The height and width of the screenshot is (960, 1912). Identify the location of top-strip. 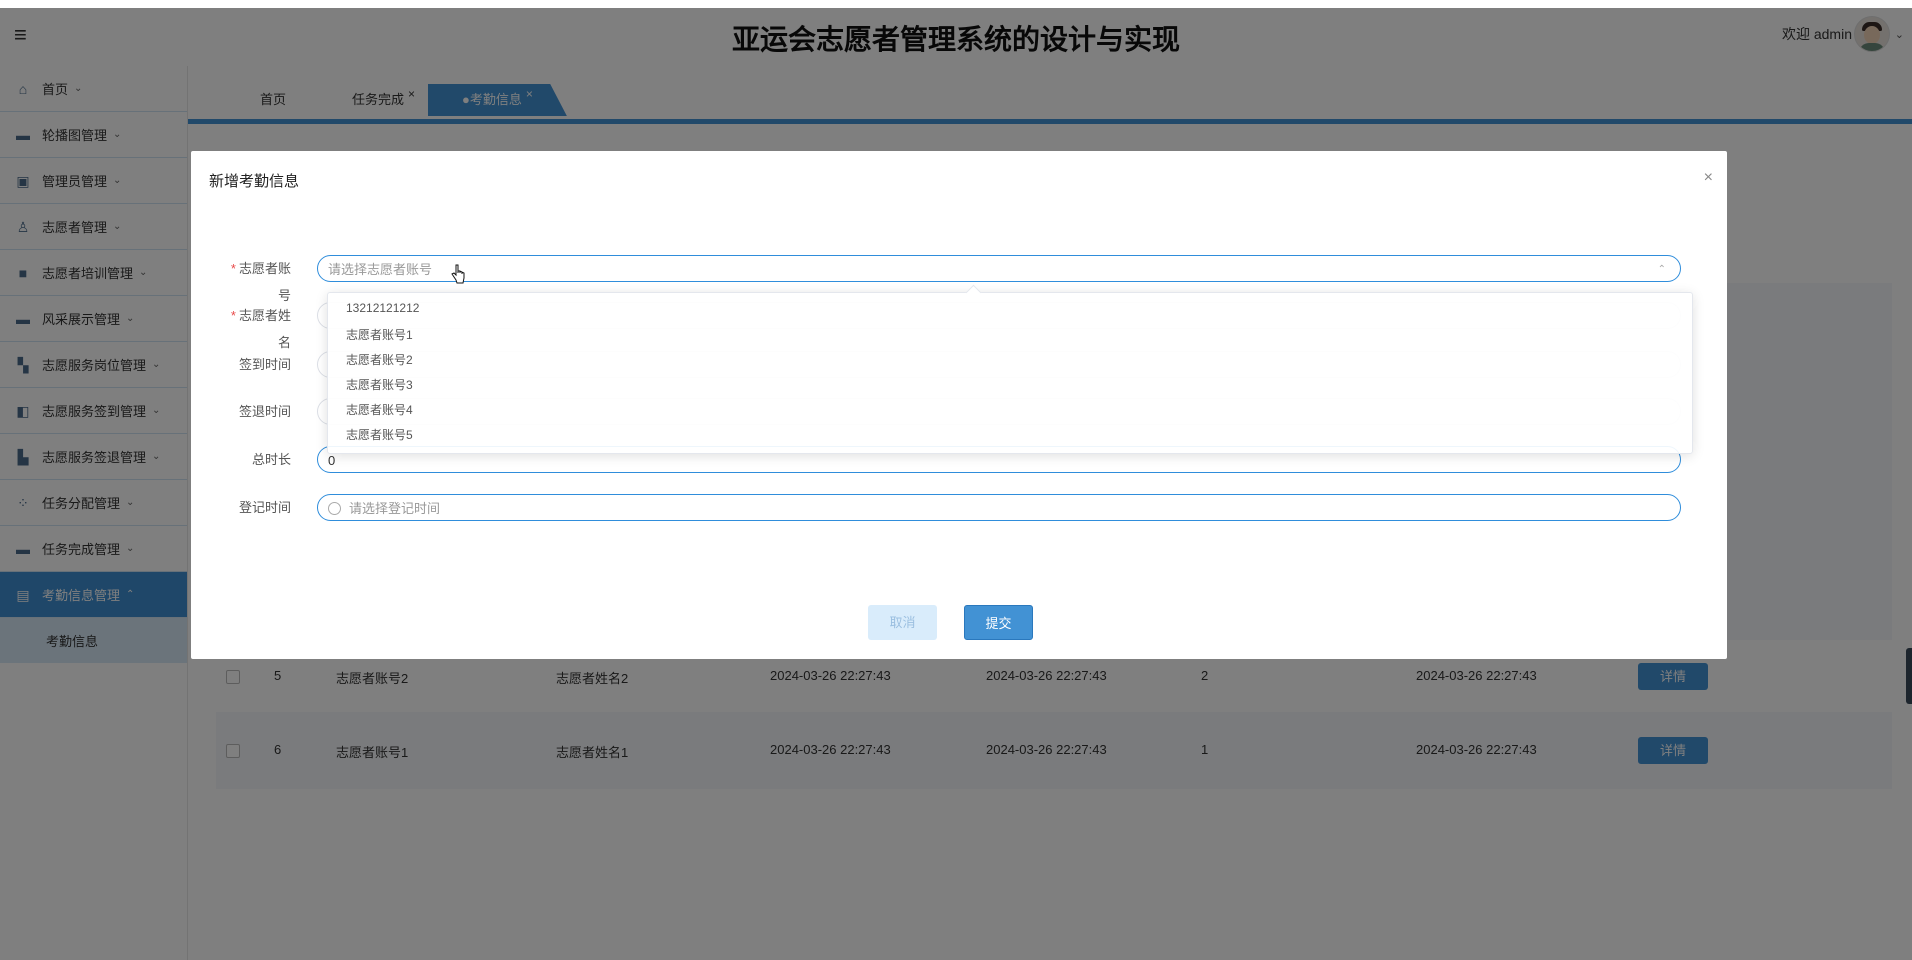
(956, 4).